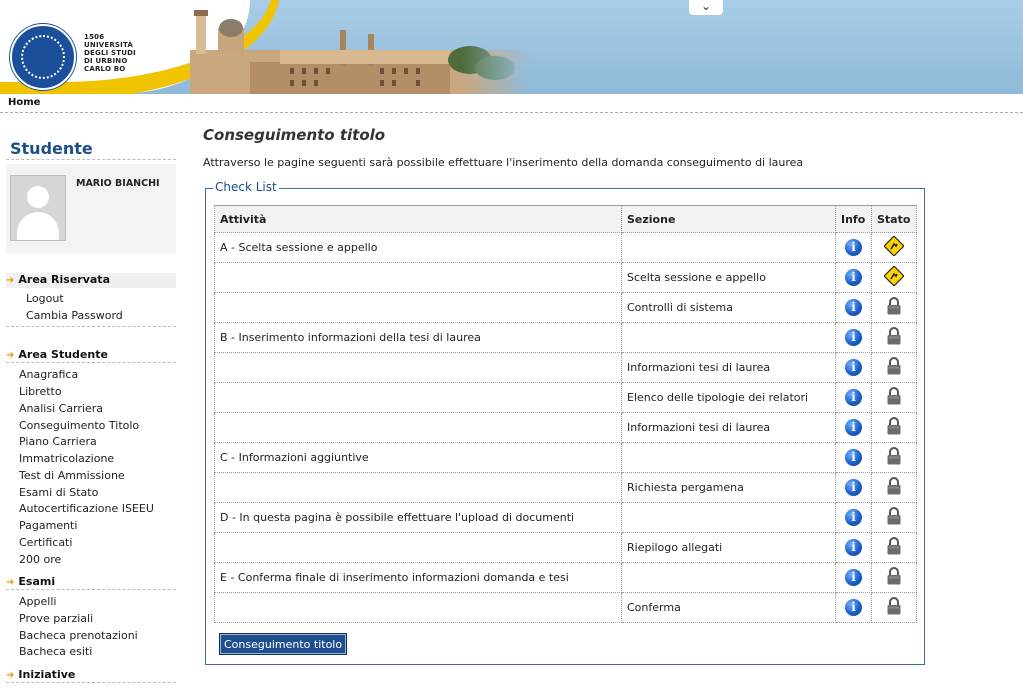 This screenshot has width=1023, height=689. What do you see at coordinates (118, 183) in the screenshot?
I see `user-name: MARIO BIANCHI` at bounding box center [118, 183].